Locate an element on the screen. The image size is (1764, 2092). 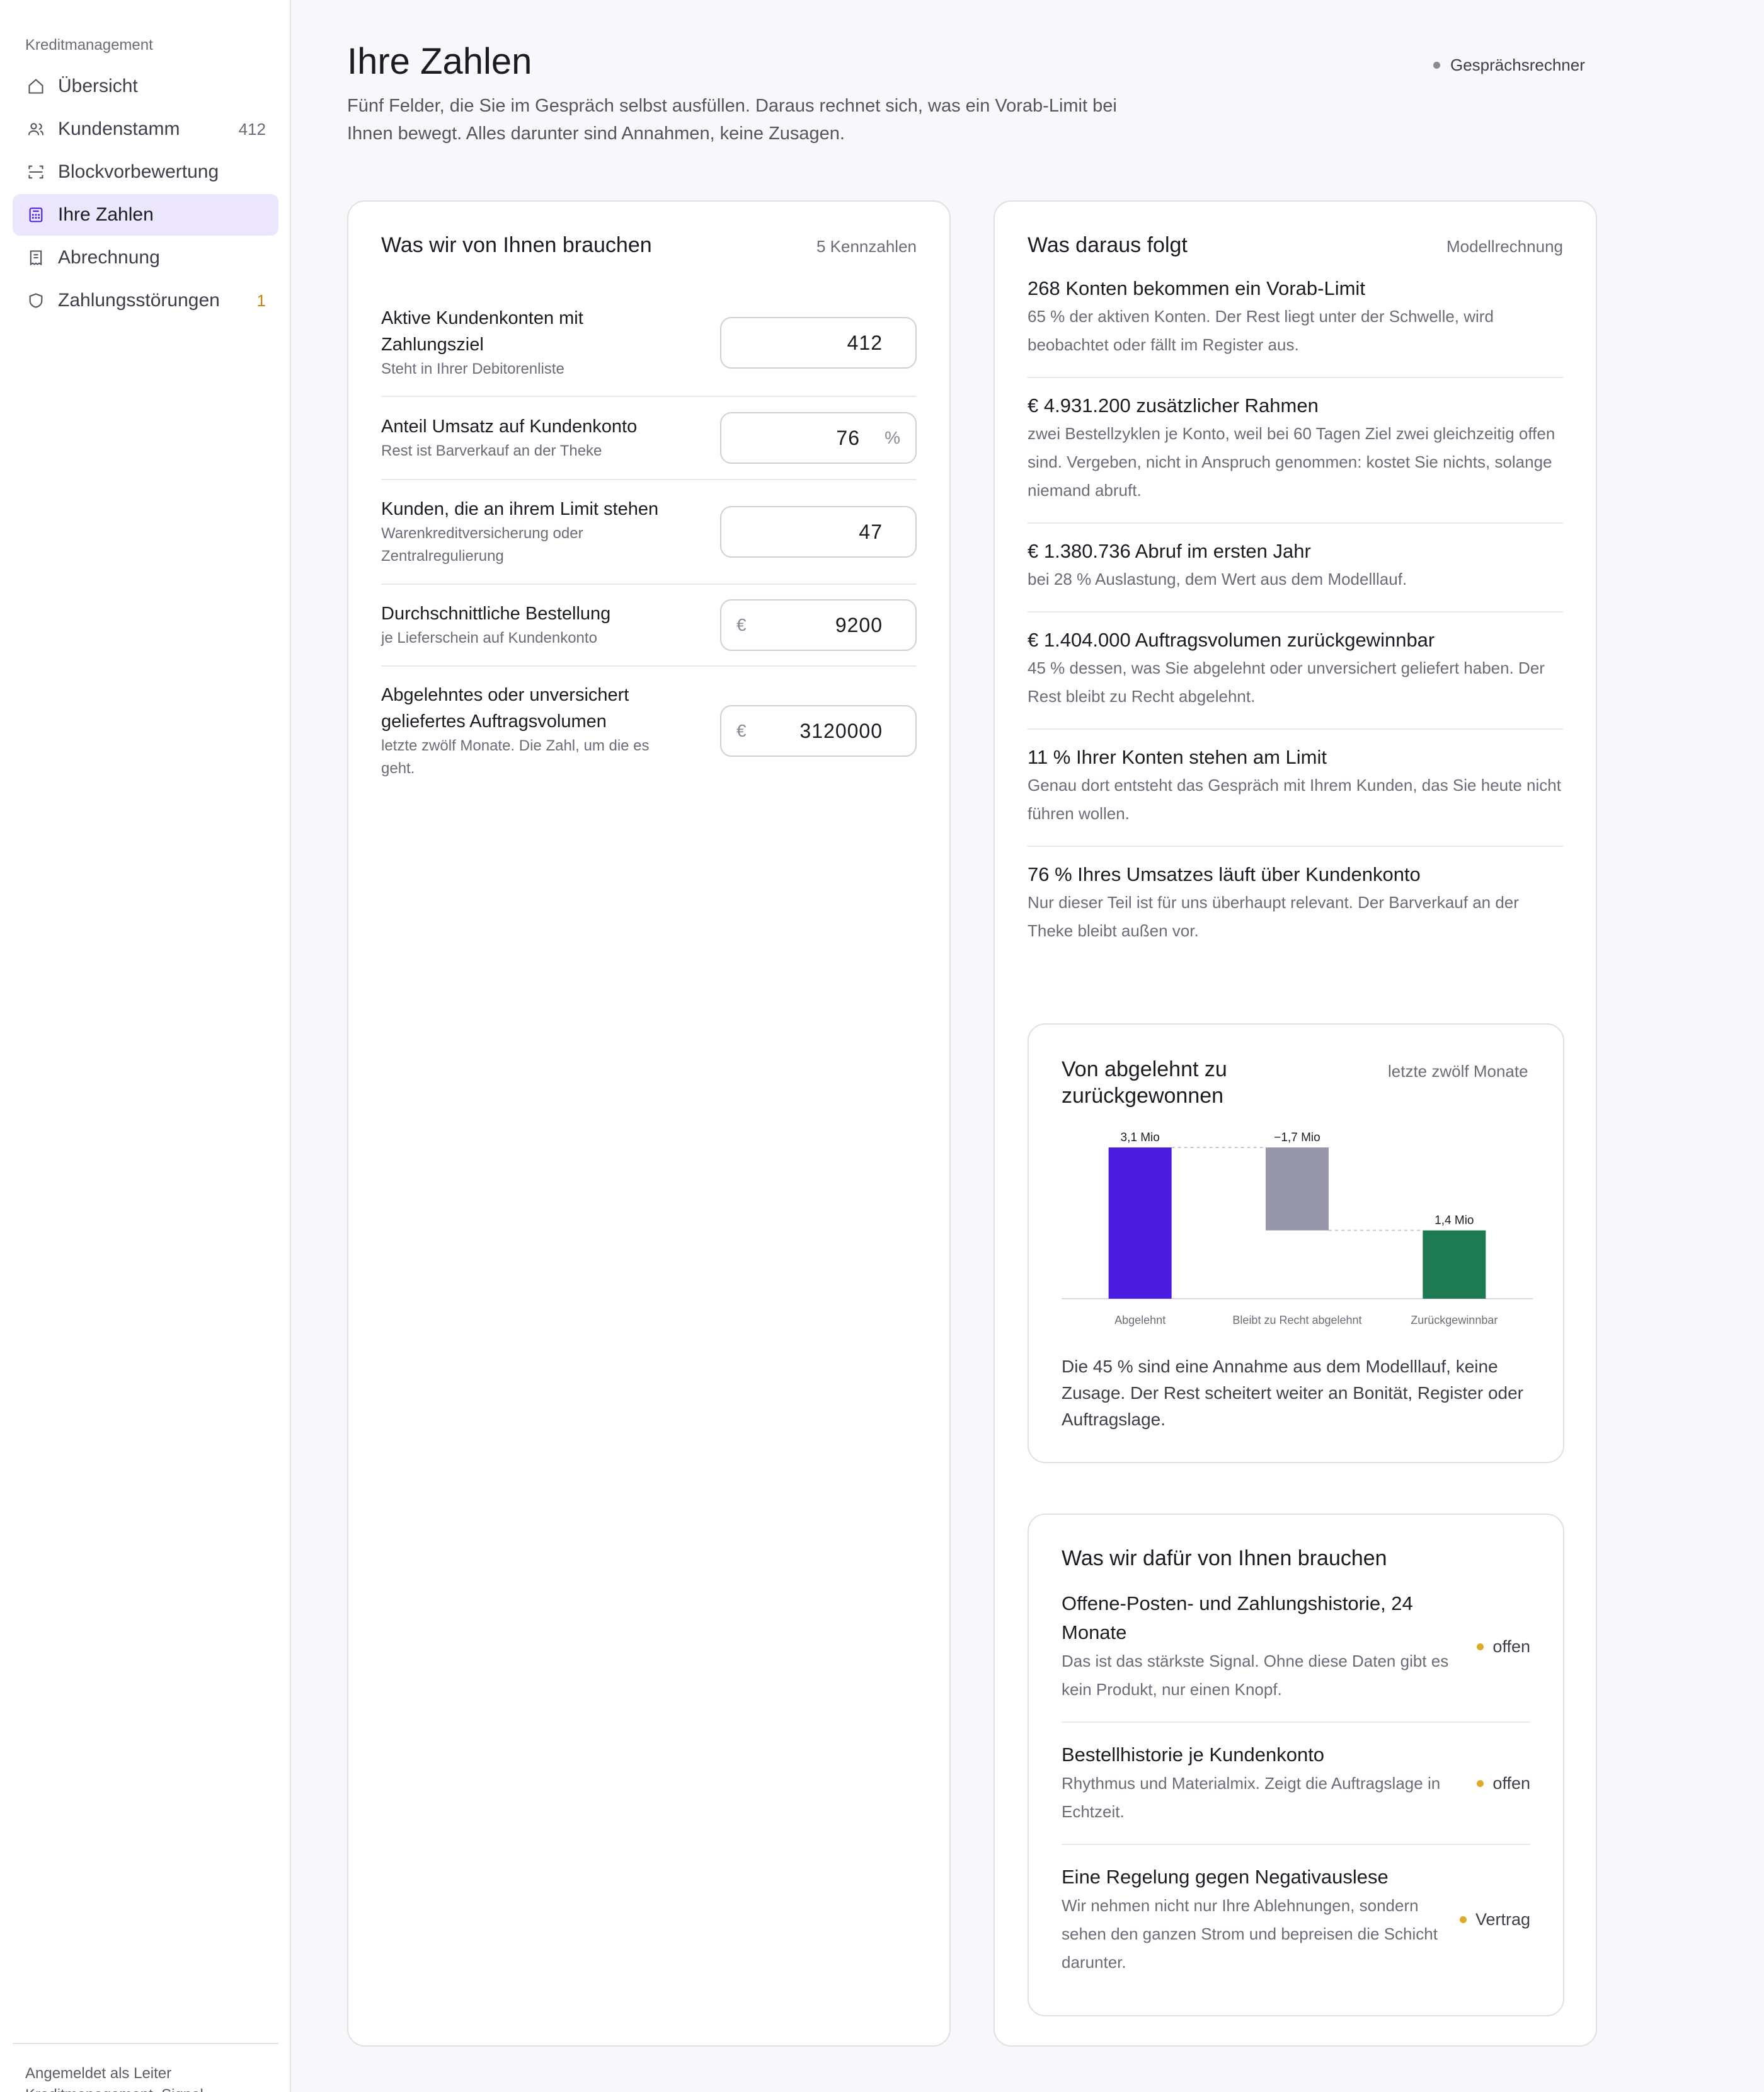
chart-data-label: 1,4 Mio is located at coordinates (1454, 1220).